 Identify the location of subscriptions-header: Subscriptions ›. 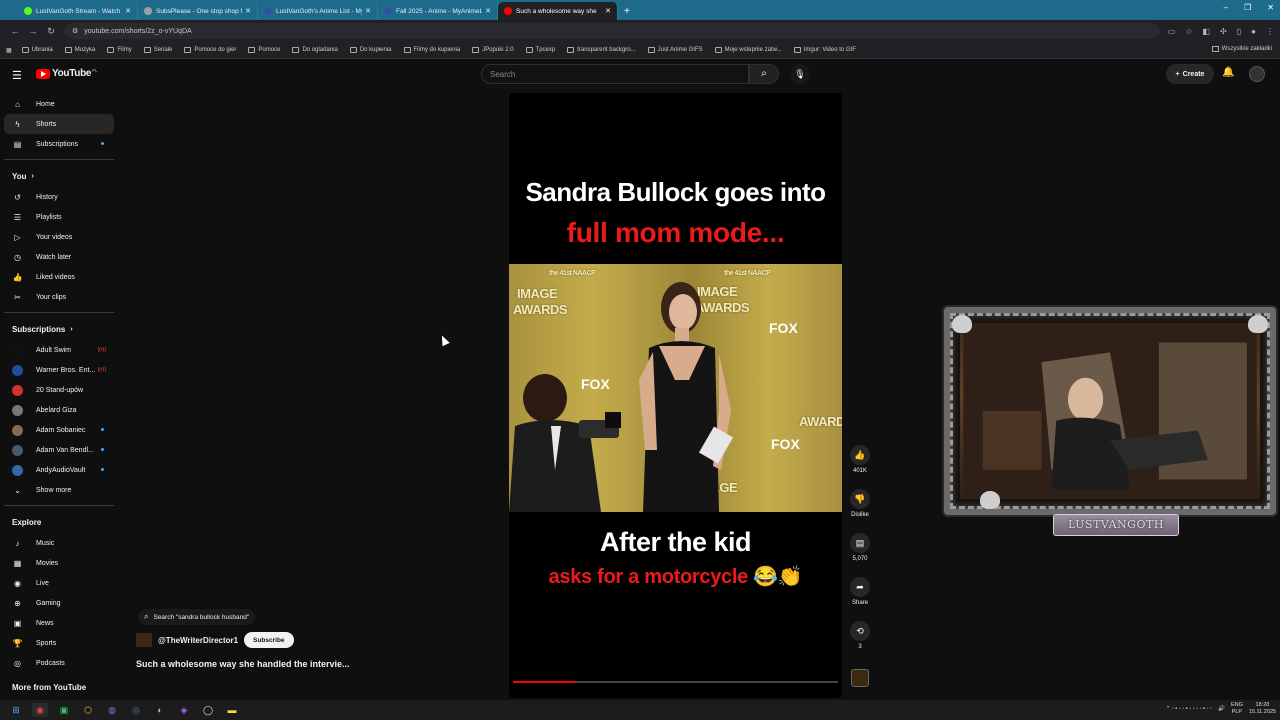
(59, 329).